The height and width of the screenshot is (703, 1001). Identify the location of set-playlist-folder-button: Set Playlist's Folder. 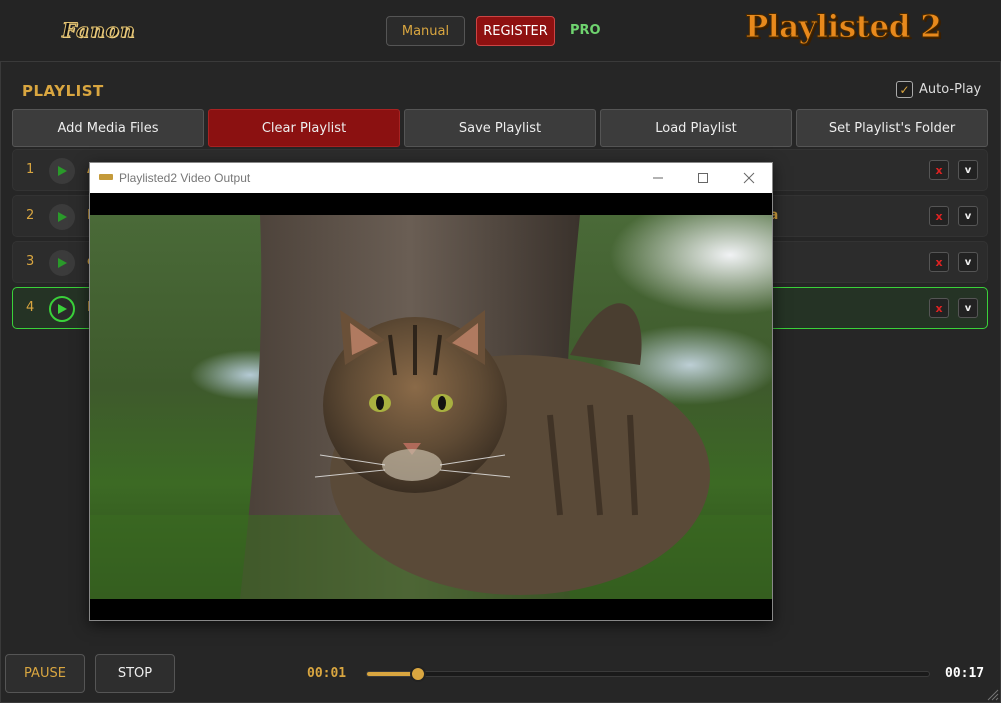
(892, 128).